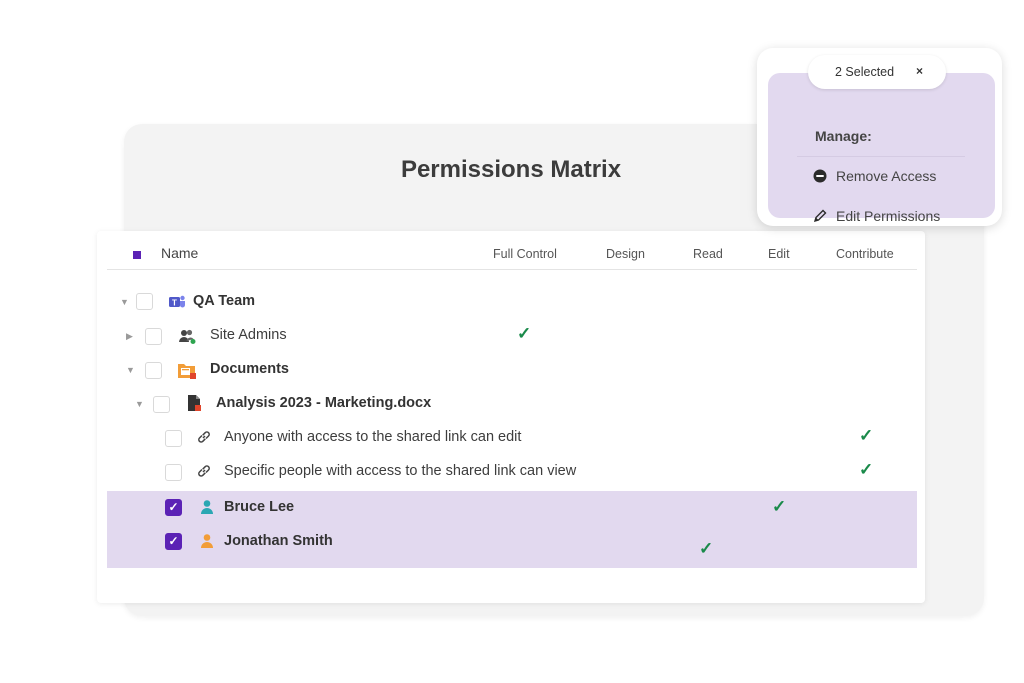 The image size is (1024, 683). Describe the element at coordinates (820, 176) in the screenshot. I see `minus-circle-icon` at that location.